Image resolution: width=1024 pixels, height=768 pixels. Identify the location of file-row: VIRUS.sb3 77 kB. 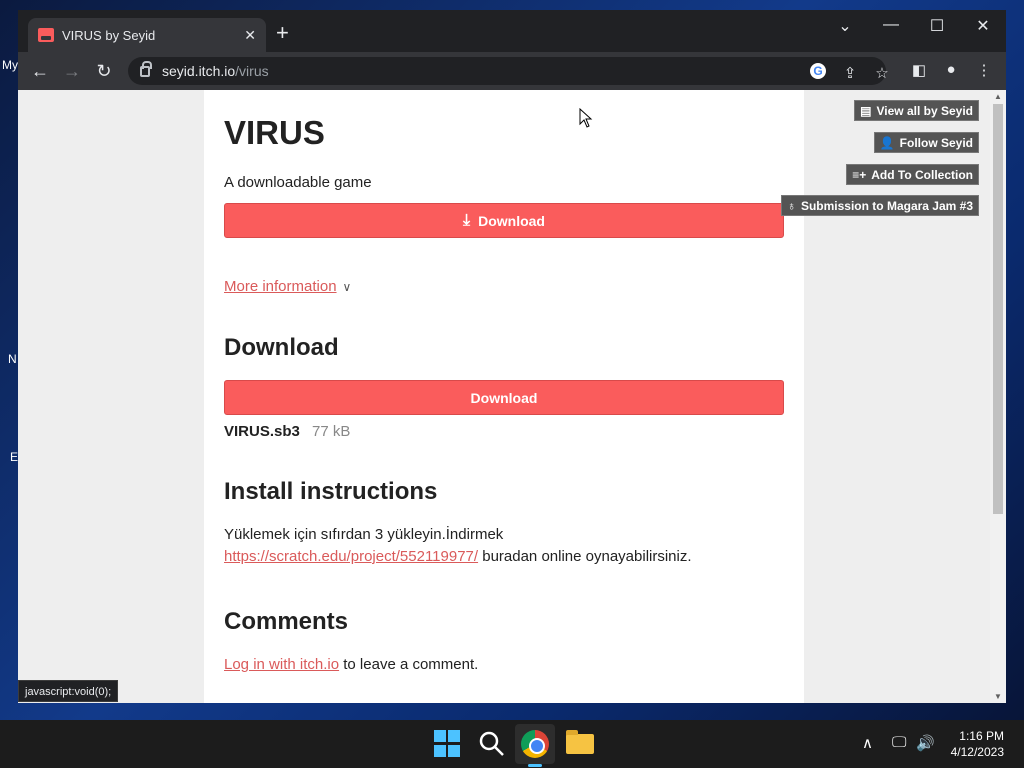
(504, 431).